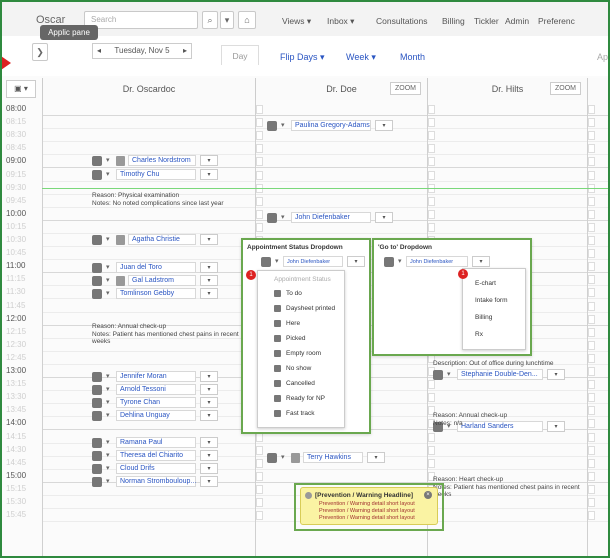  Describe the element at coordinates (22, 357) in the screenshot. I see `time-slot-label: 12:45` at that location.